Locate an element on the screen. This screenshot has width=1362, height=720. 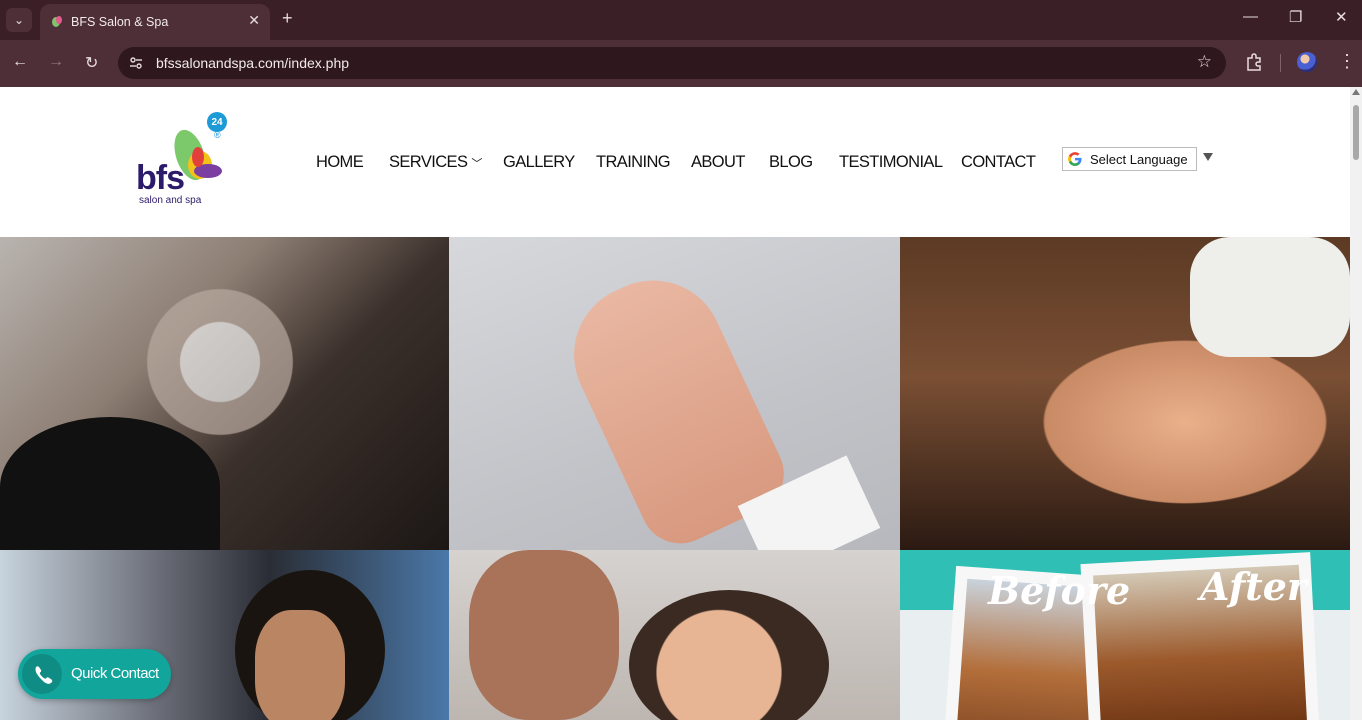
site-logo: 24 ® bfs salon and spa is located at coordinates (182, 159).